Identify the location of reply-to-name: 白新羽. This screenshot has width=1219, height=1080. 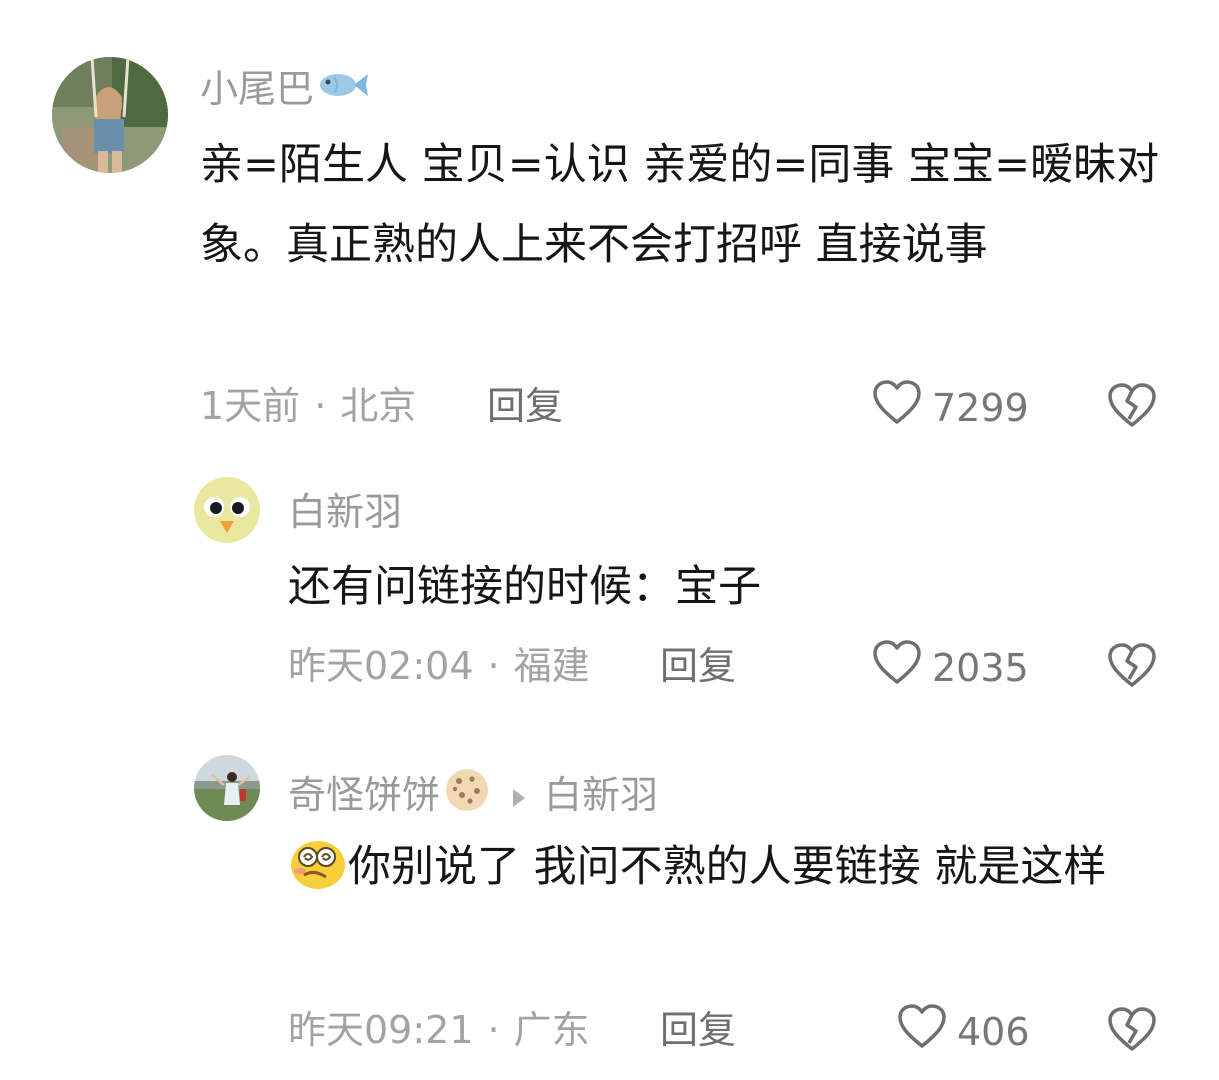
(601, 795).